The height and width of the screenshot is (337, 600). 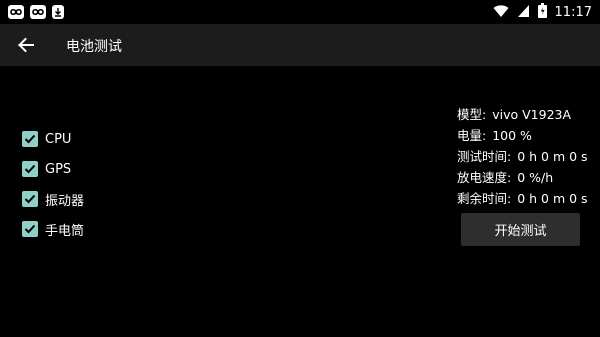 What do you see at coordinates (512, 135) in the screenshot?
I see `battery-level-value: 100 %` at bounding box center [512, 135].